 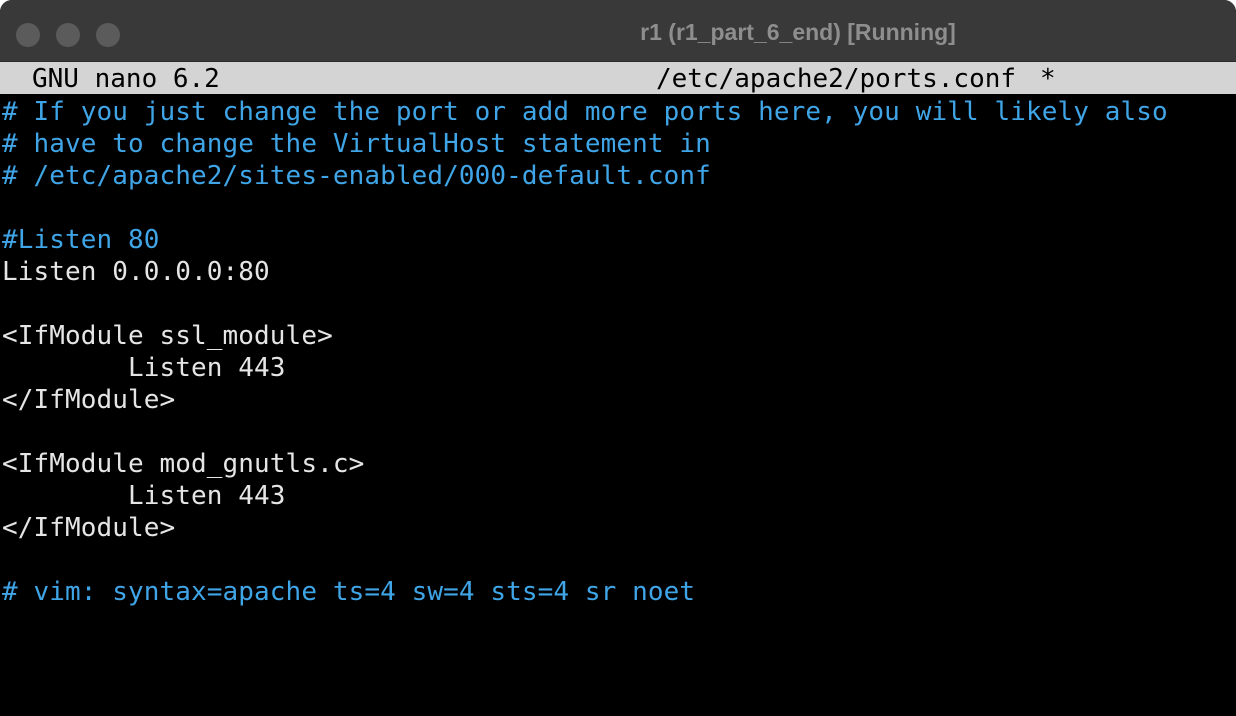 I want to click on nano-version: GNU nano 6.2, so click(x=126, y=79).